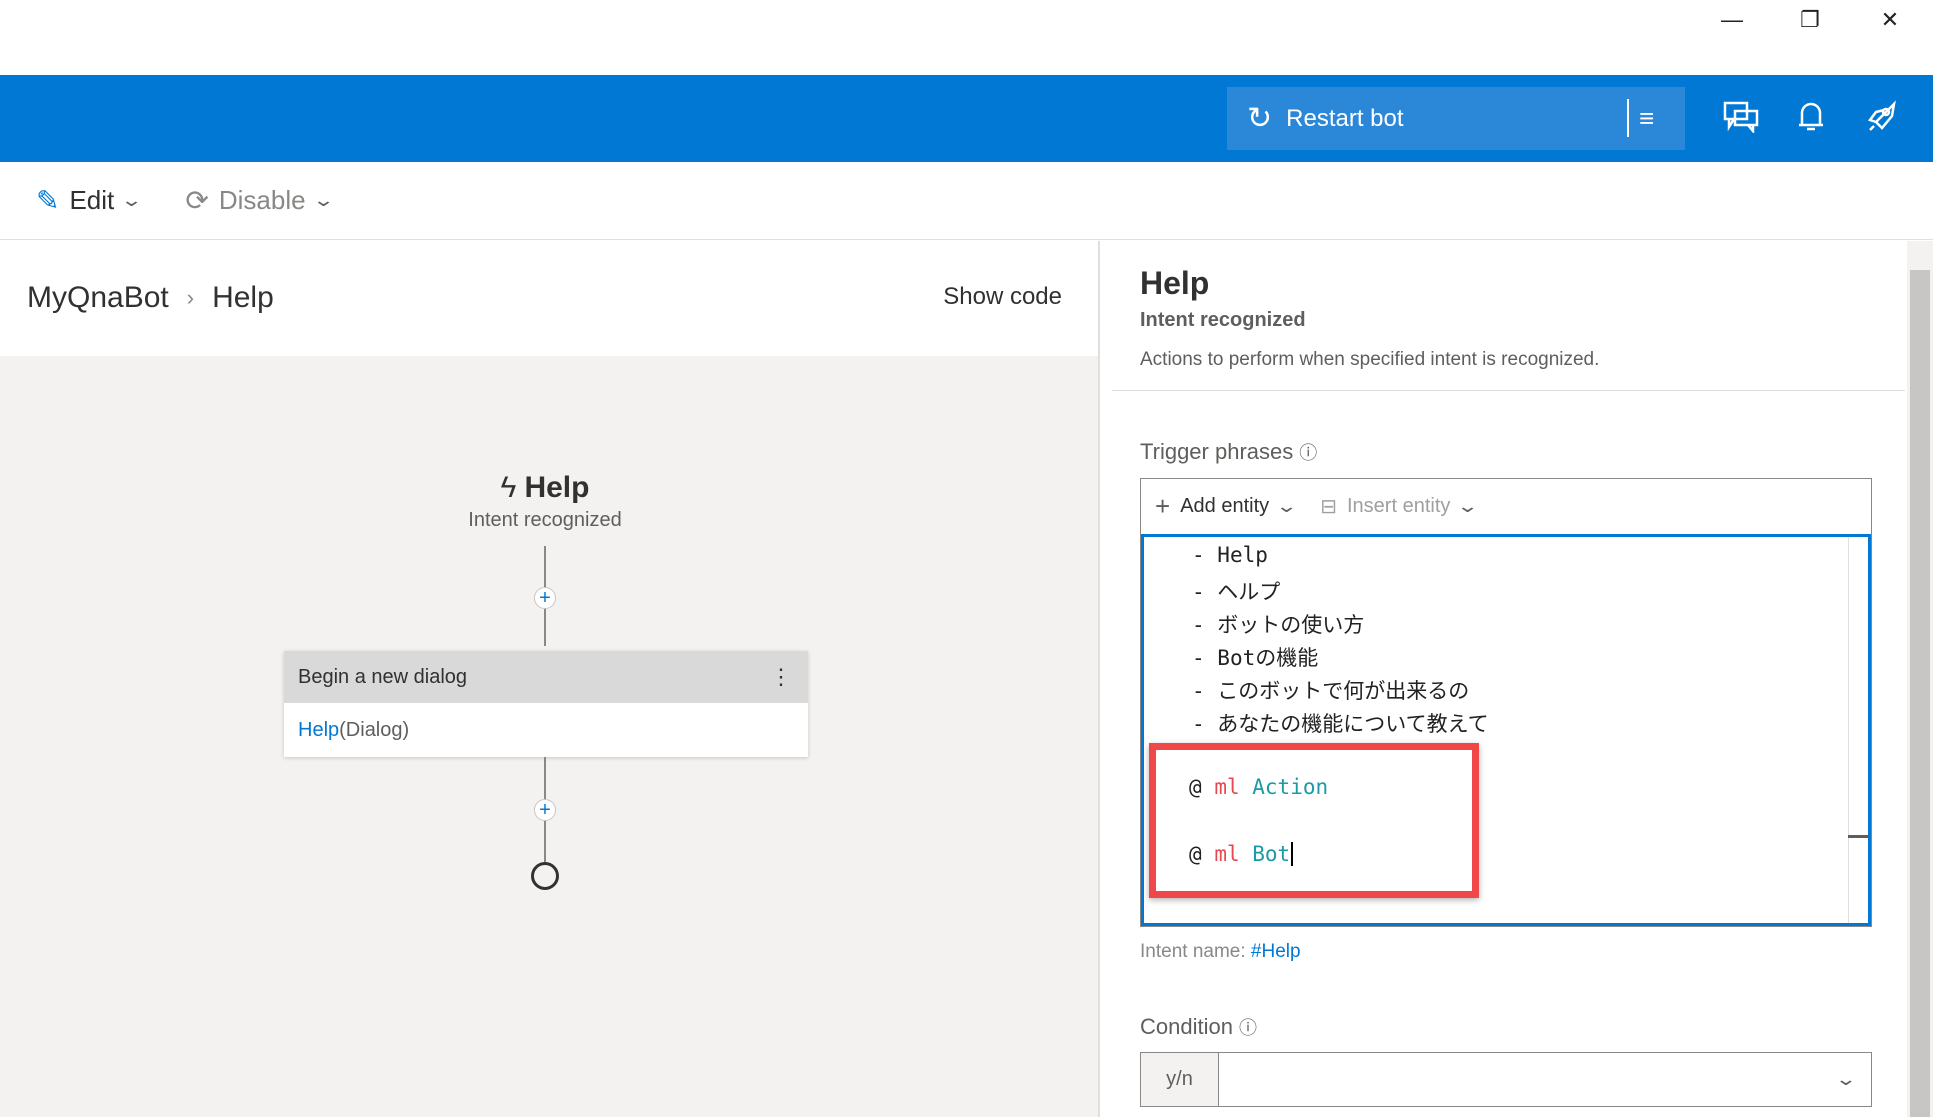 This screenshot has width=1933, height=1117. What do you see at coordinates (546, 704) in the screenshot?
I see `begin-dialog-card: Begin a new dialog ⋮ Help (Dialog)` at bounding box center [546, 704].